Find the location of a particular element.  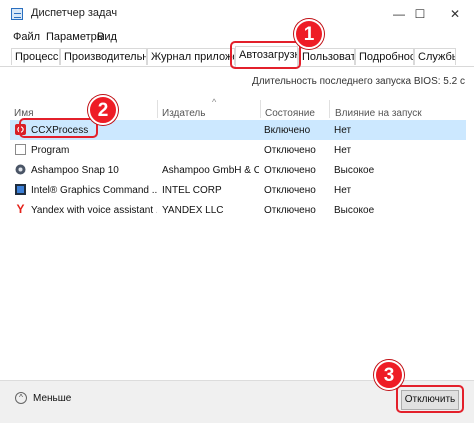

program-icon is located at coordinates (20, 149).